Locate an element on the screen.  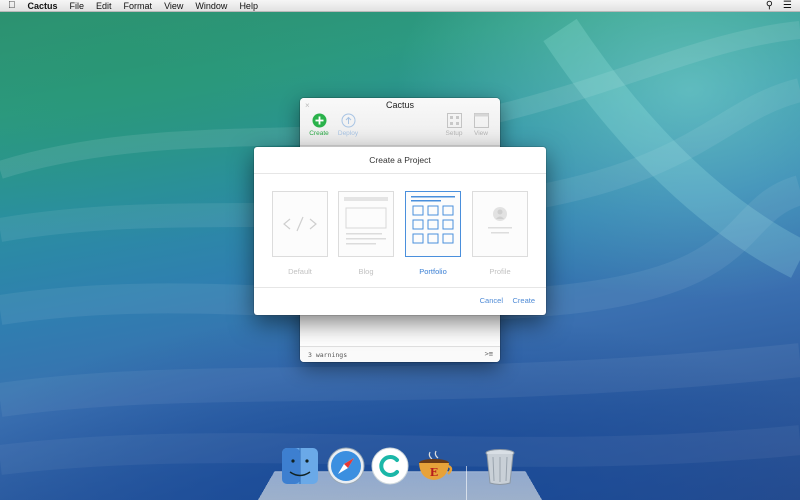
dock-cactus-icon is located at coordinates (390, 466).